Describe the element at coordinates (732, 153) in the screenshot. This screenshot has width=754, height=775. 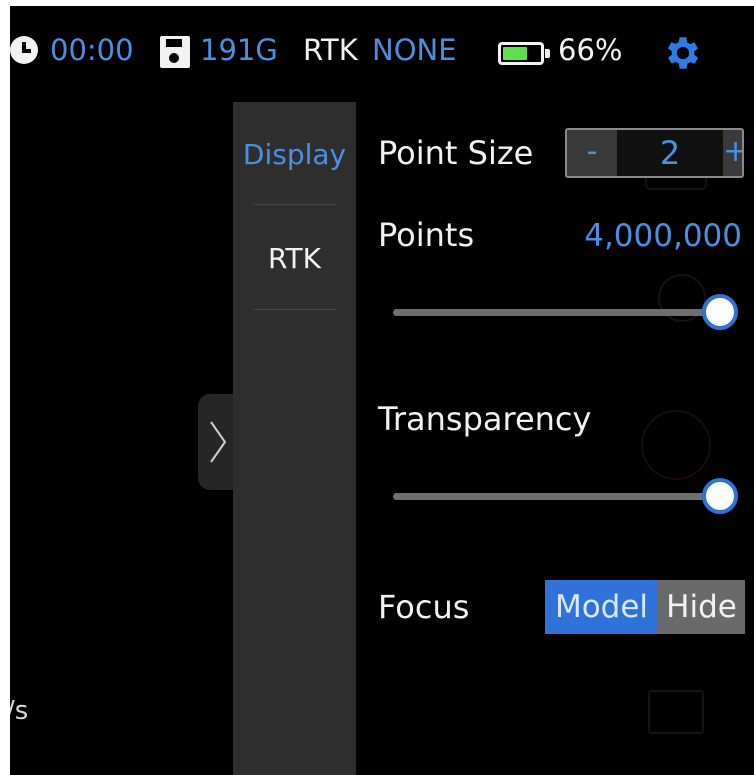
I see `point-size-increase-button: +` at that location.